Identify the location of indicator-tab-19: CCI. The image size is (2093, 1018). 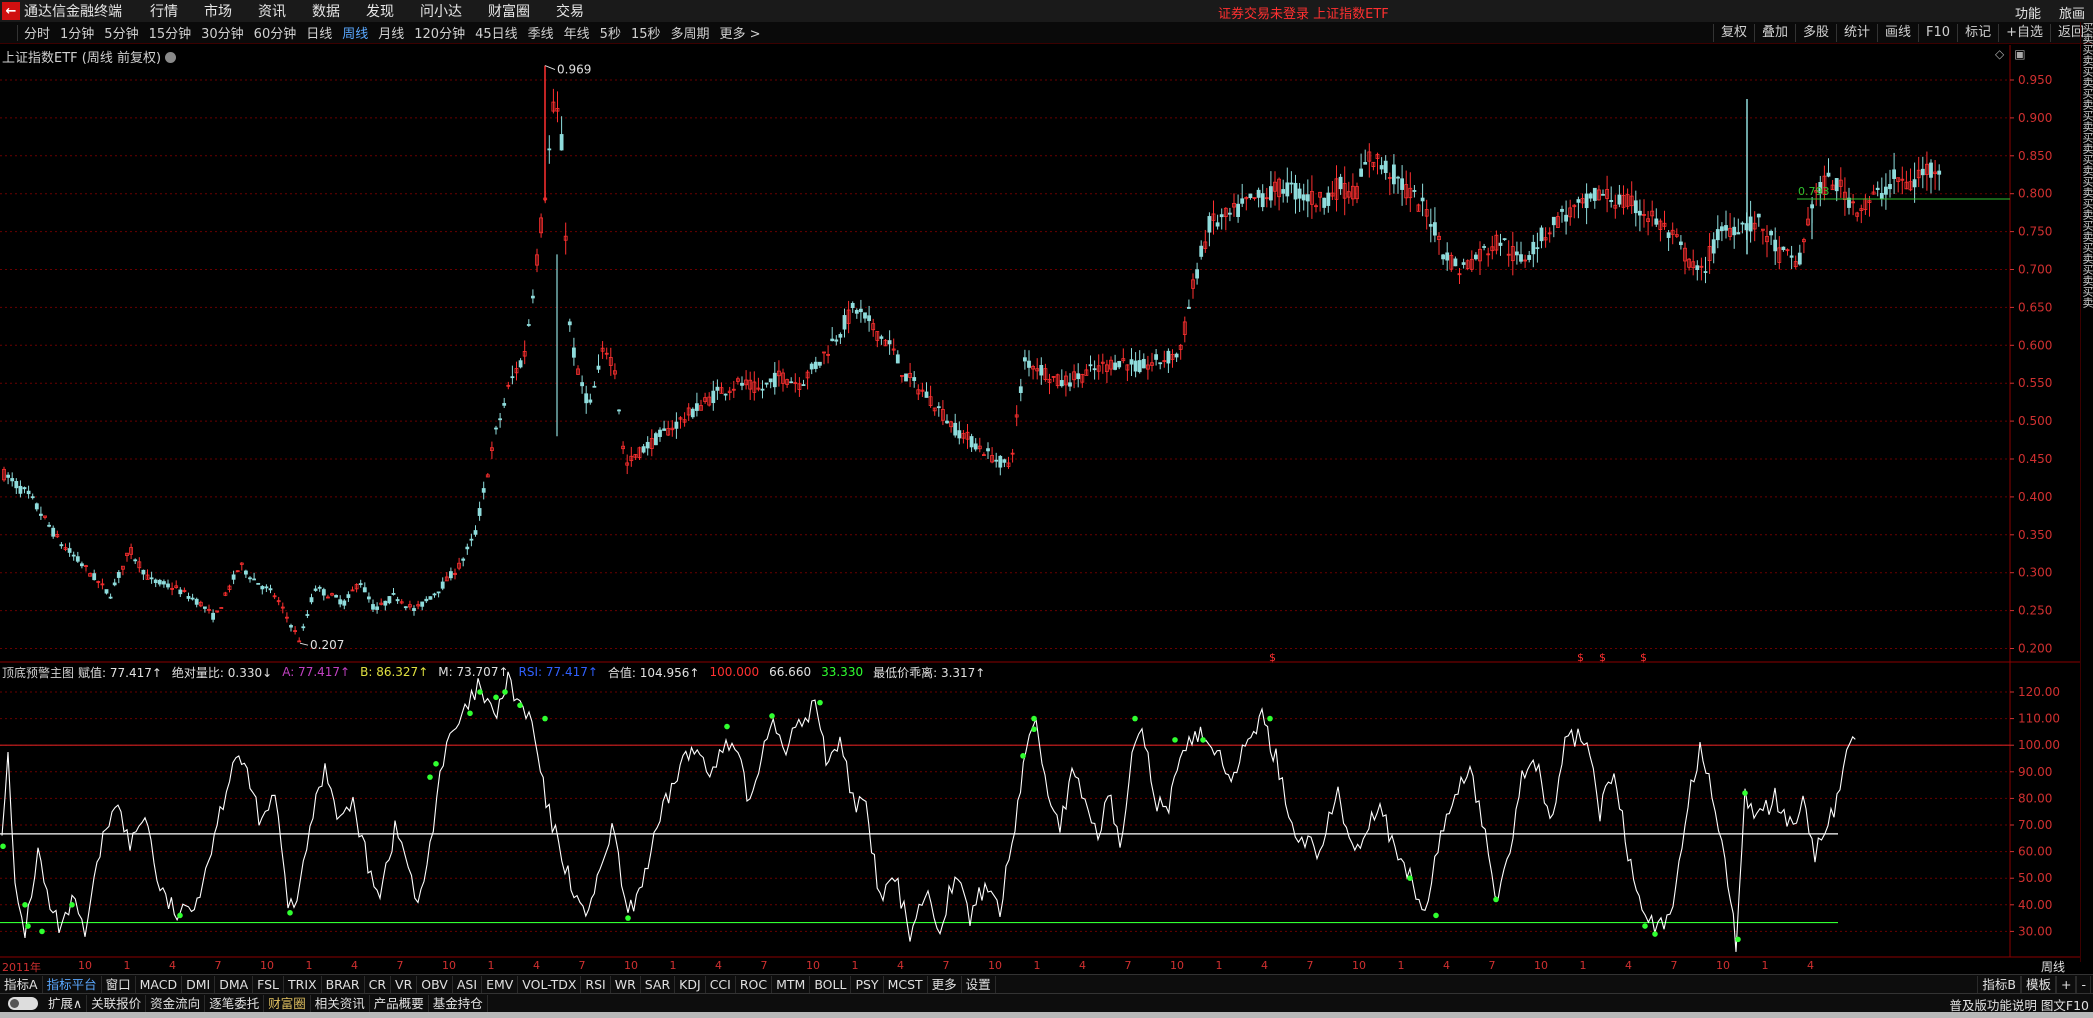
(721, 984).